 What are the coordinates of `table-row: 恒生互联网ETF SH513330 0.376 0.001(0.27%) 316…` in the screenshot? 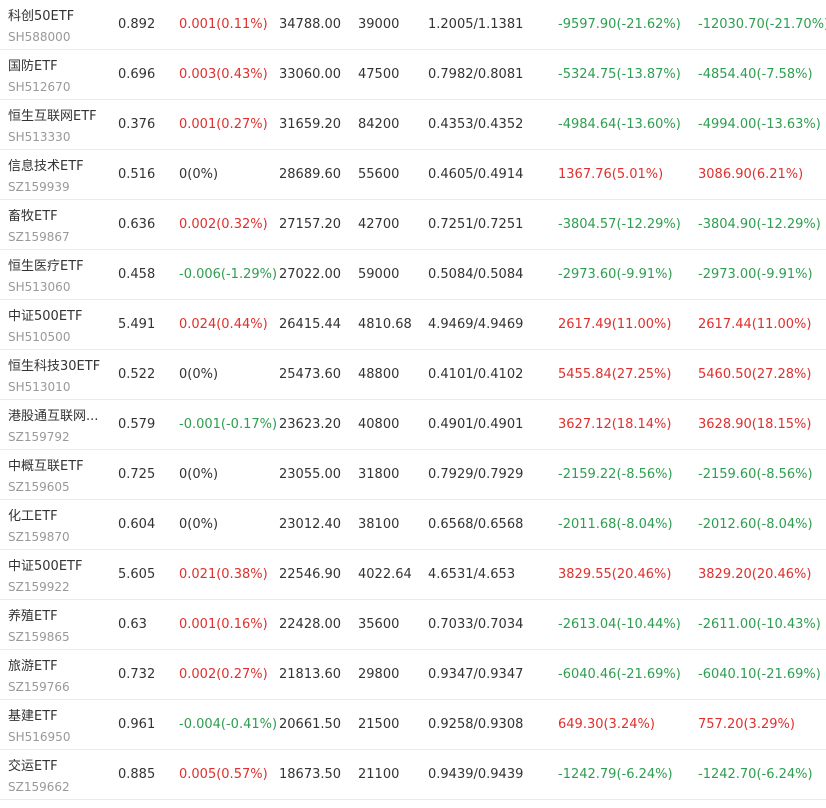 It's located at (413, 125).